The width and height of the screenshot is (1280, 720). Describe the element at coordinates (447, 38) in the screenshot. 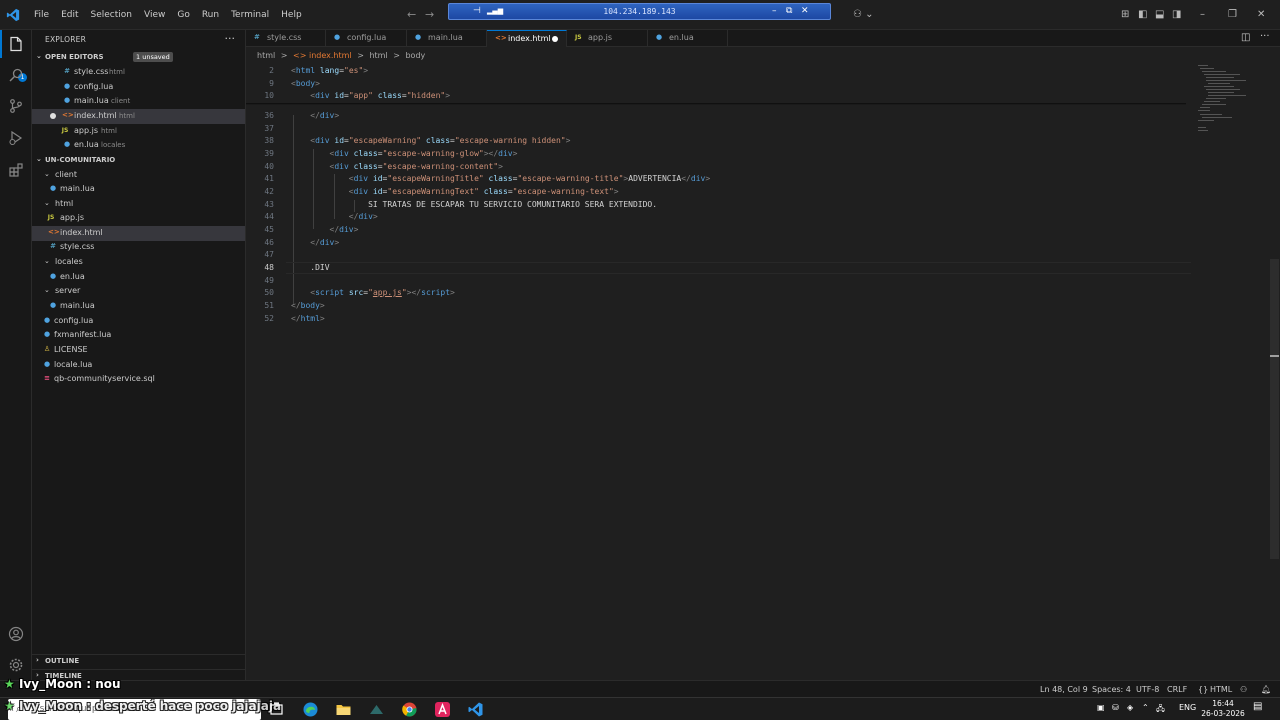

I see `tab-main-lua: ● main.lua` at that location.